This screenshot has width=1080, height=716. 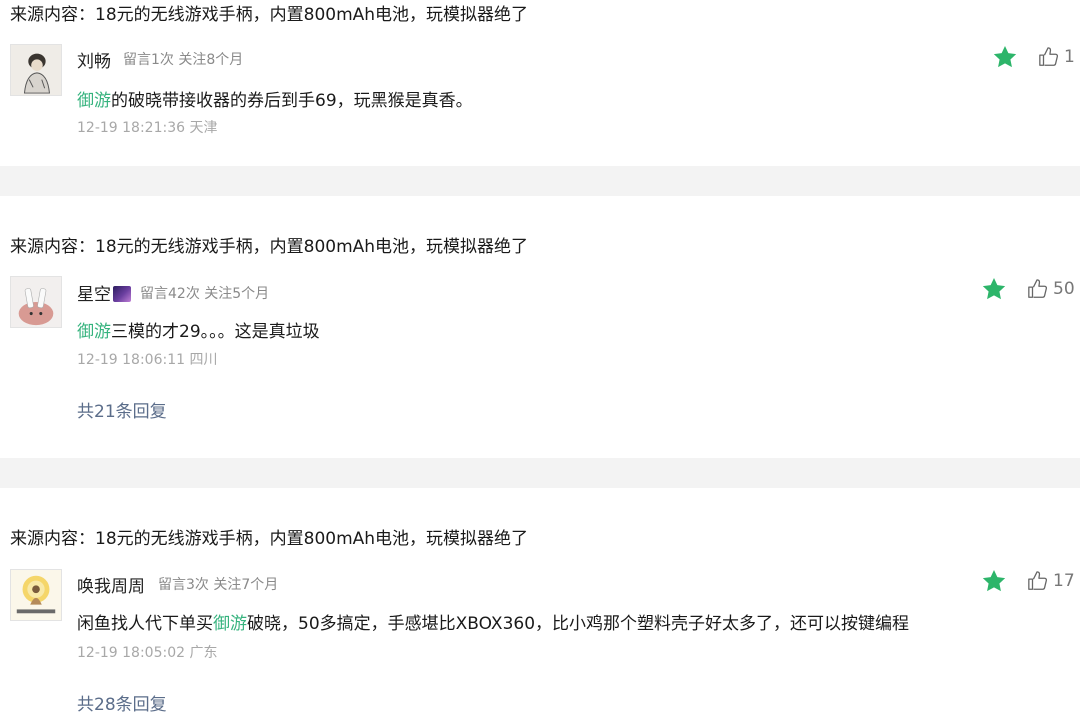 What do you see at coordinates (218, 585) in the screenshot?
I see `user-stats: 留言3次 关注7个月` at bounding box center [218, 585].